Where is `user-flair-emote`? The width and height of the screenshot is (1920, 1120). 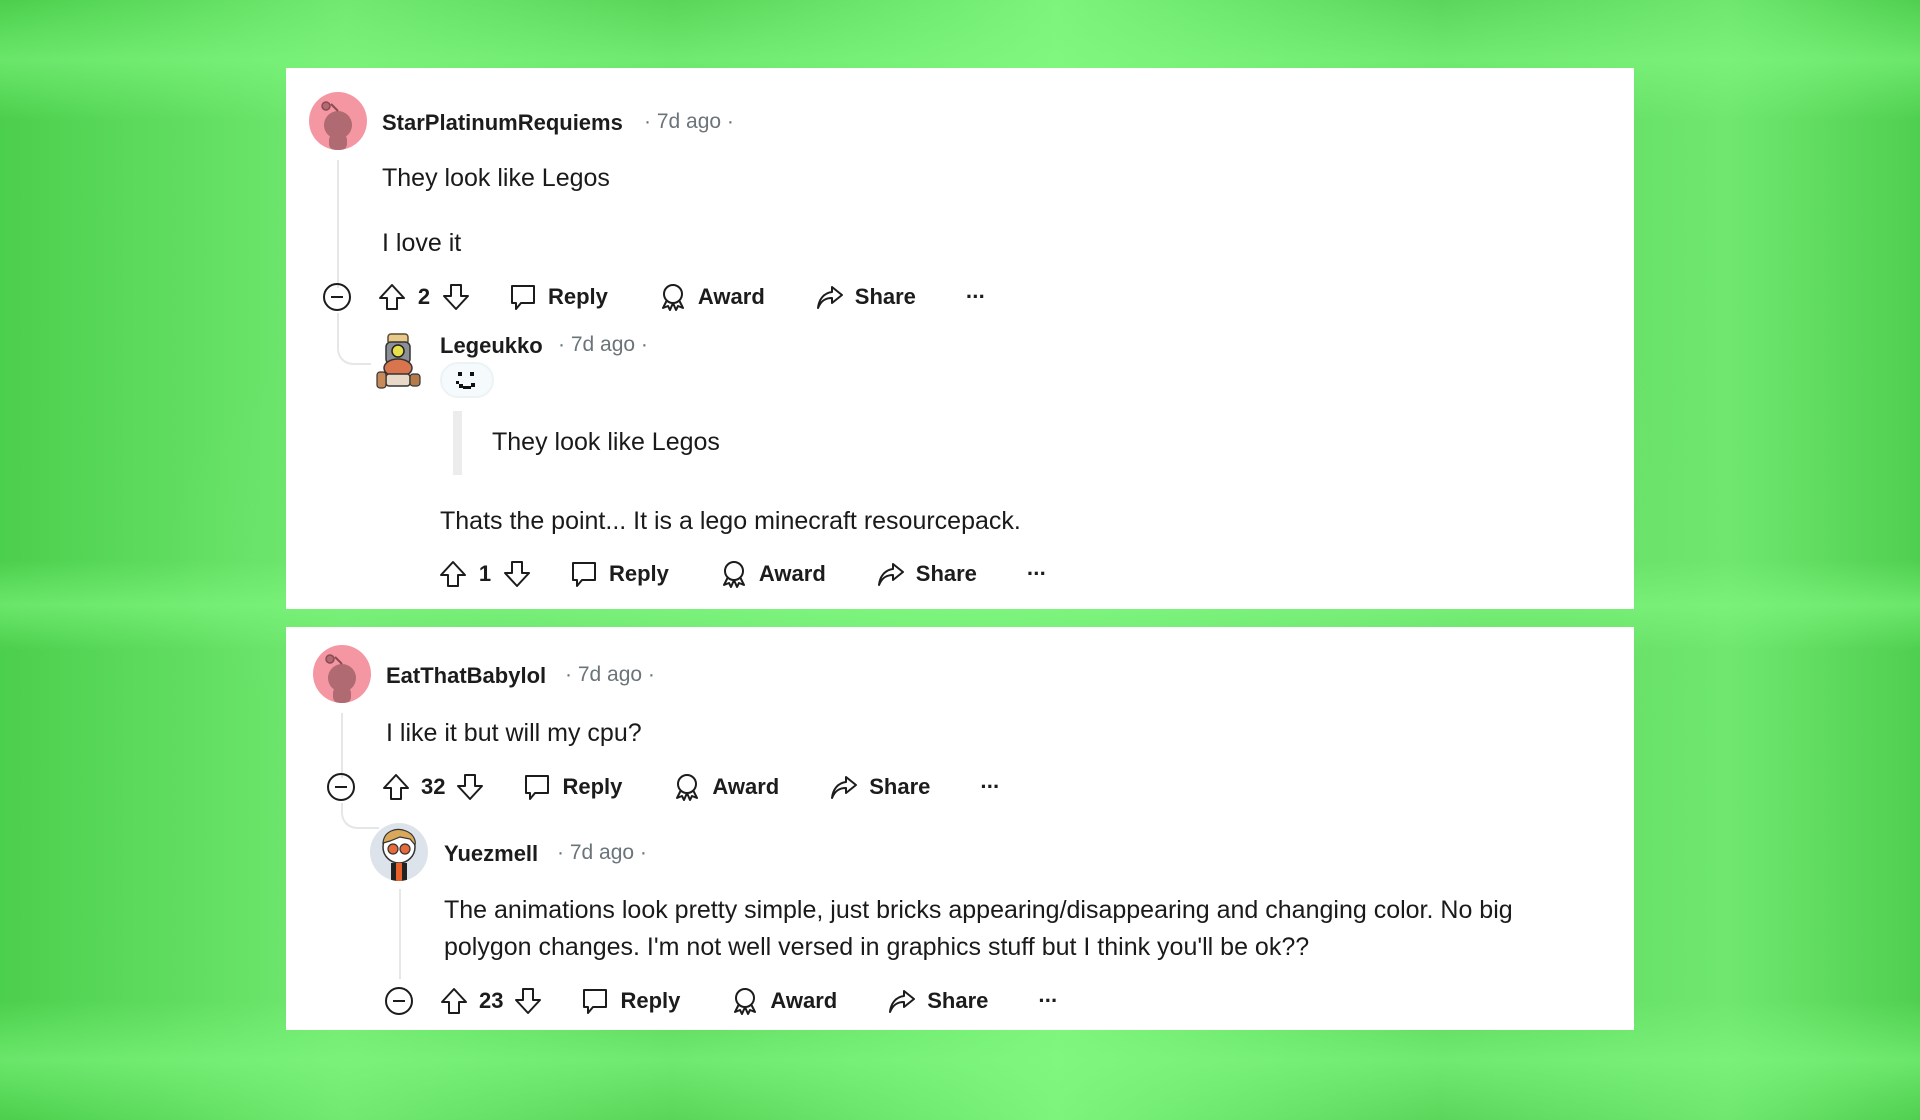
user-flair-emote is located at coordinates (467, 380).